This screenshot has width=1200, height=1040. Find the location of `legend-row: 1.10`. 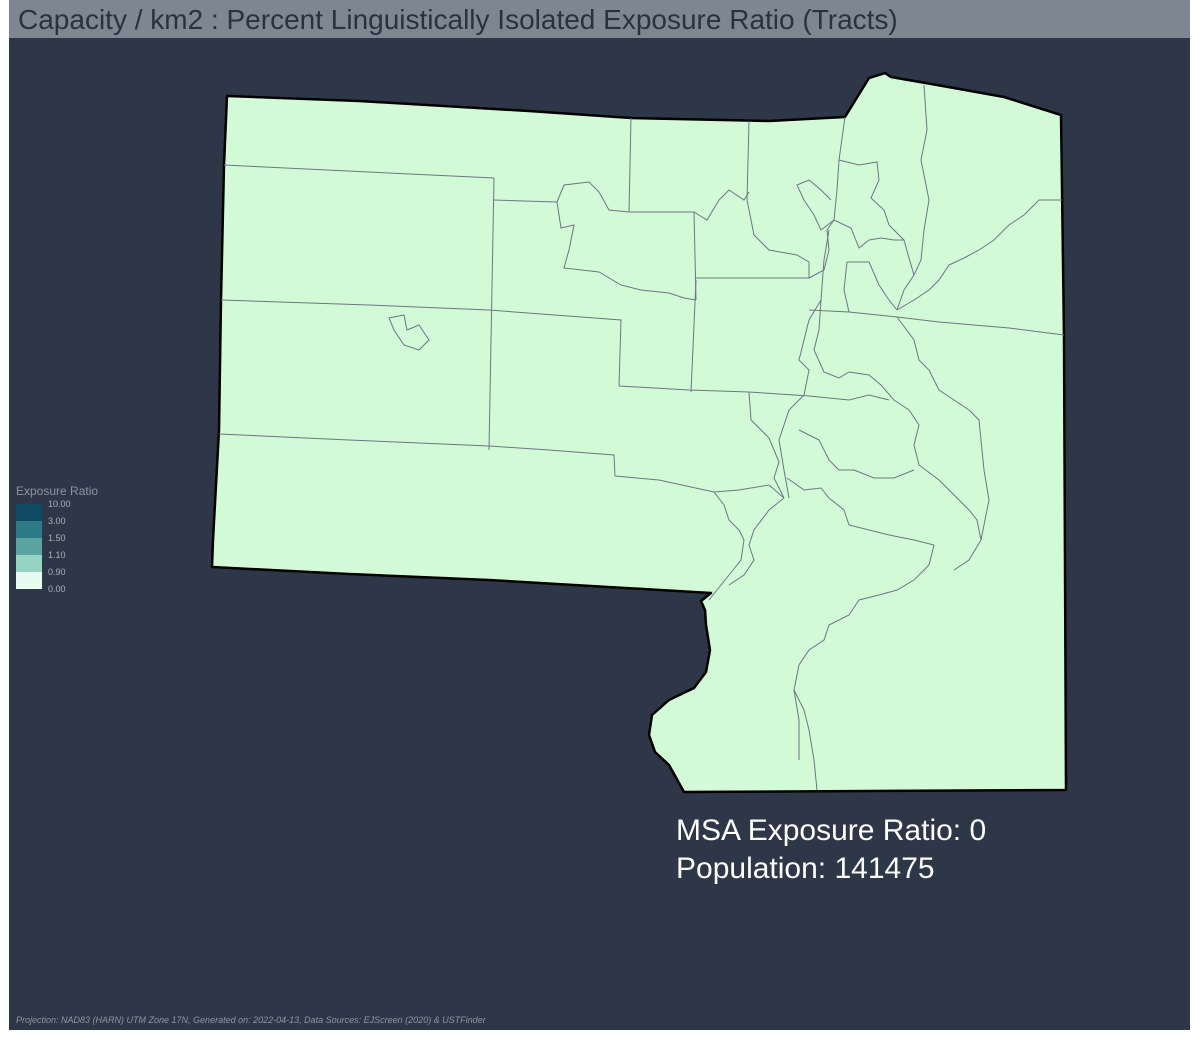

legend-row: 1.10 is located at coordinates (81, 561).